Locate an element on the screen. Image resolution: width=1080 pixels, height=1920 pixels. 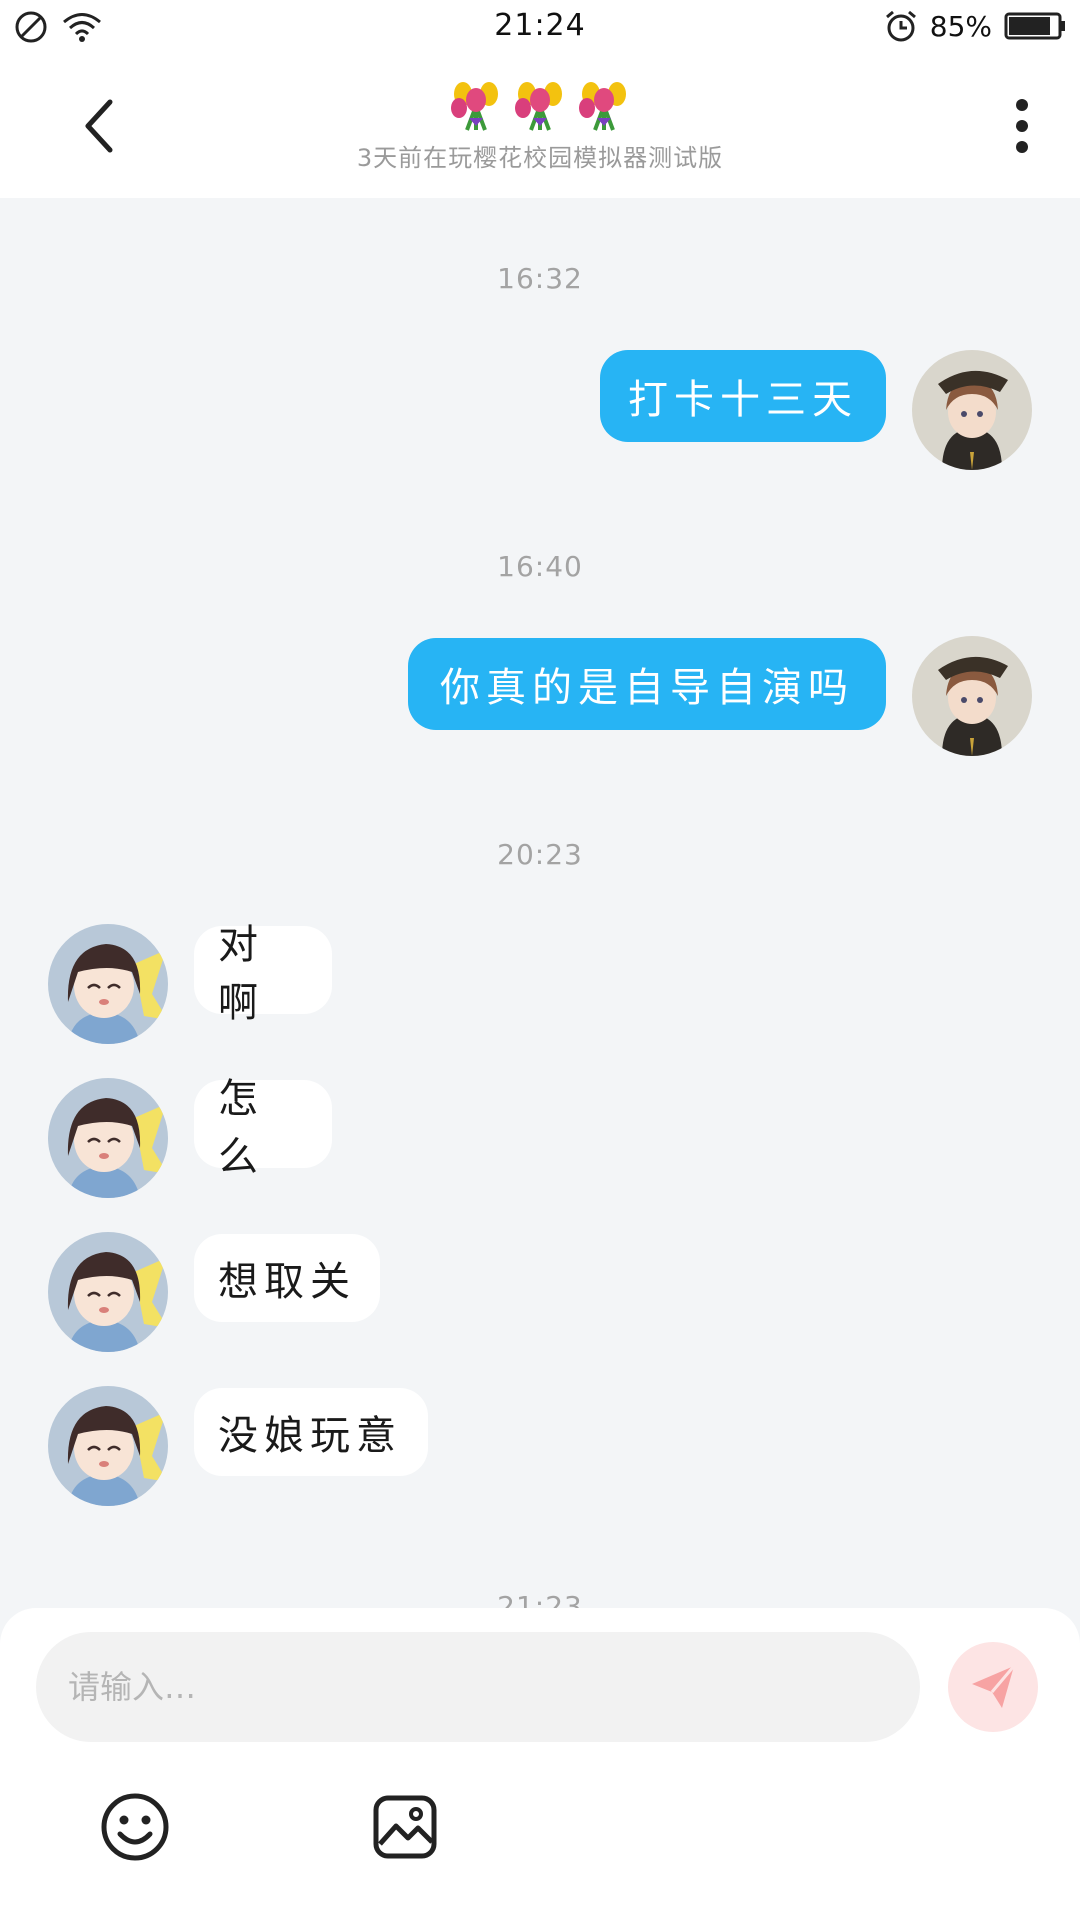
incoming-message-bubble: 怎么 is located at coordinates (263, 1128).